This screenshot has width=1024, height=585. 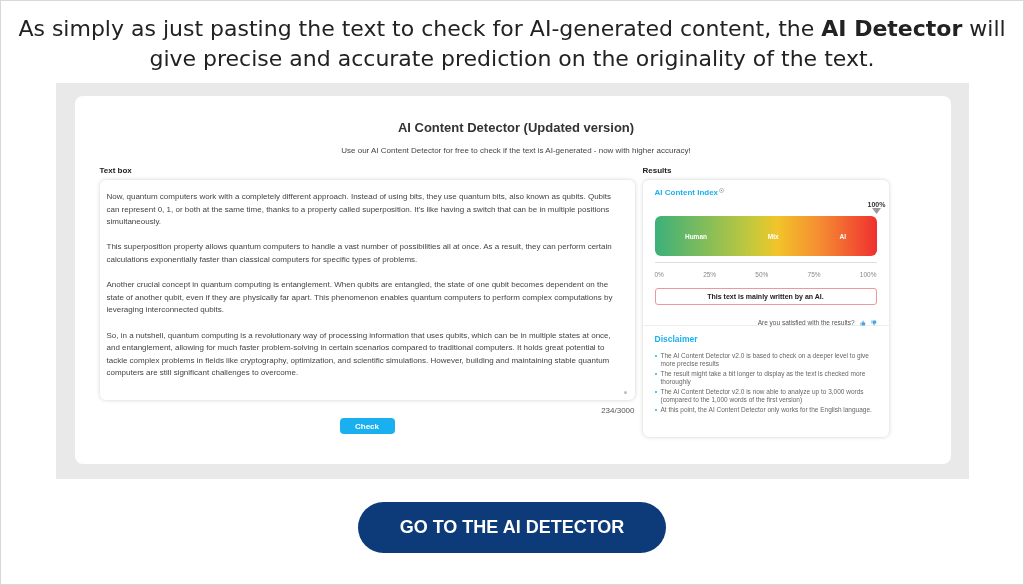 I want to click on results-label: Results, so click(x=657, y=170).